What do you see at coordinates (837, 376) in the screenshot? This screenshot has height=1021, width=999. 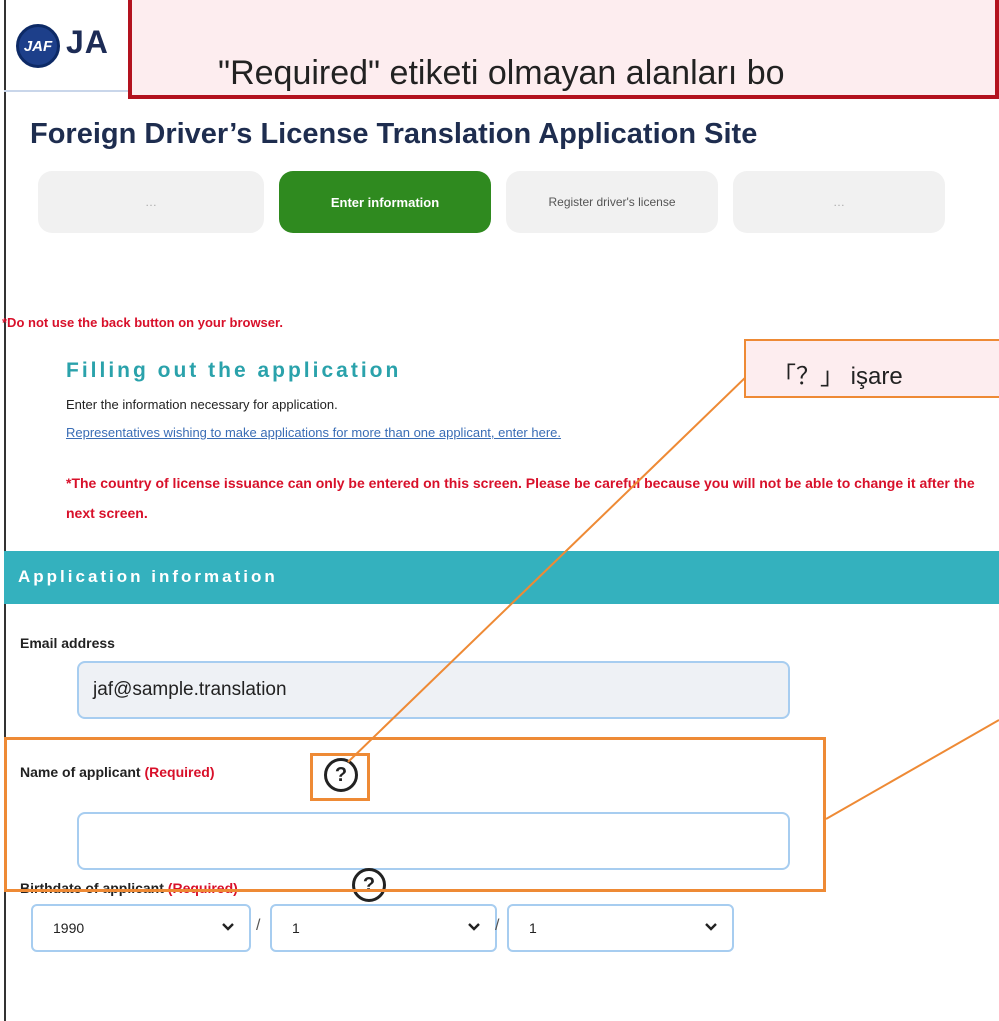 I see `callout-text: 「？」 işare` at bounding box center [837, 376].